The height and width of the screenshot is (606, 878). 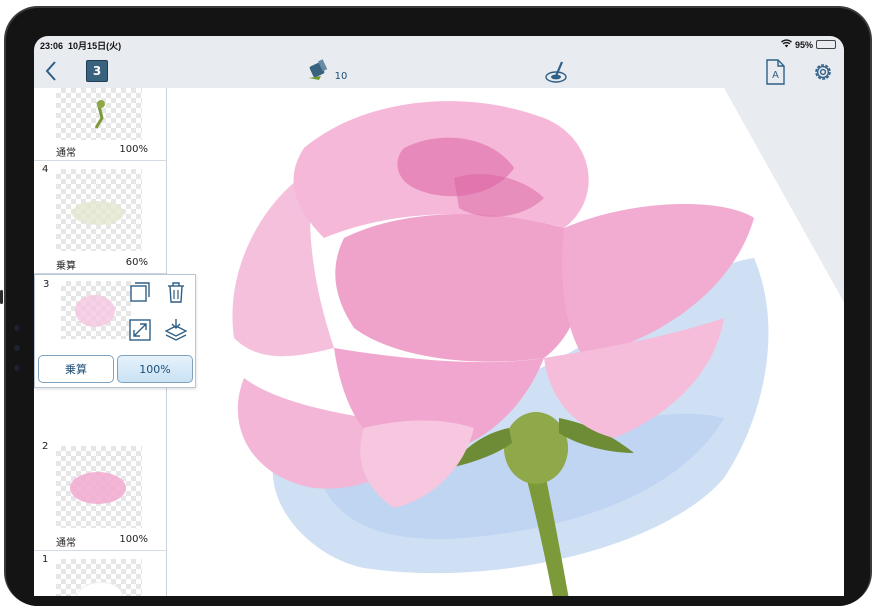 I want to click on layer-item: 4 乗算 60%, so click(x=100, y=217).